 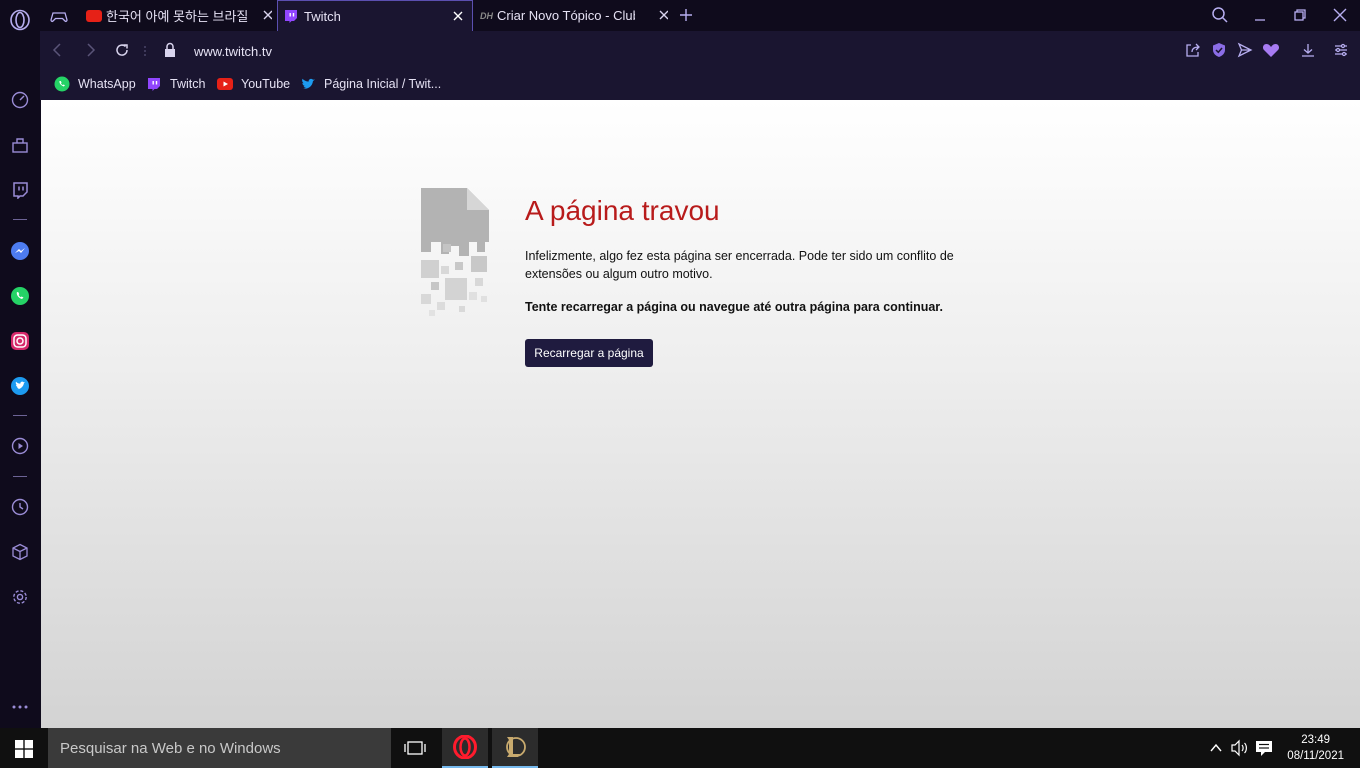 I want to click on clube-favicon-icon: DH, so click(x=486, y=15).